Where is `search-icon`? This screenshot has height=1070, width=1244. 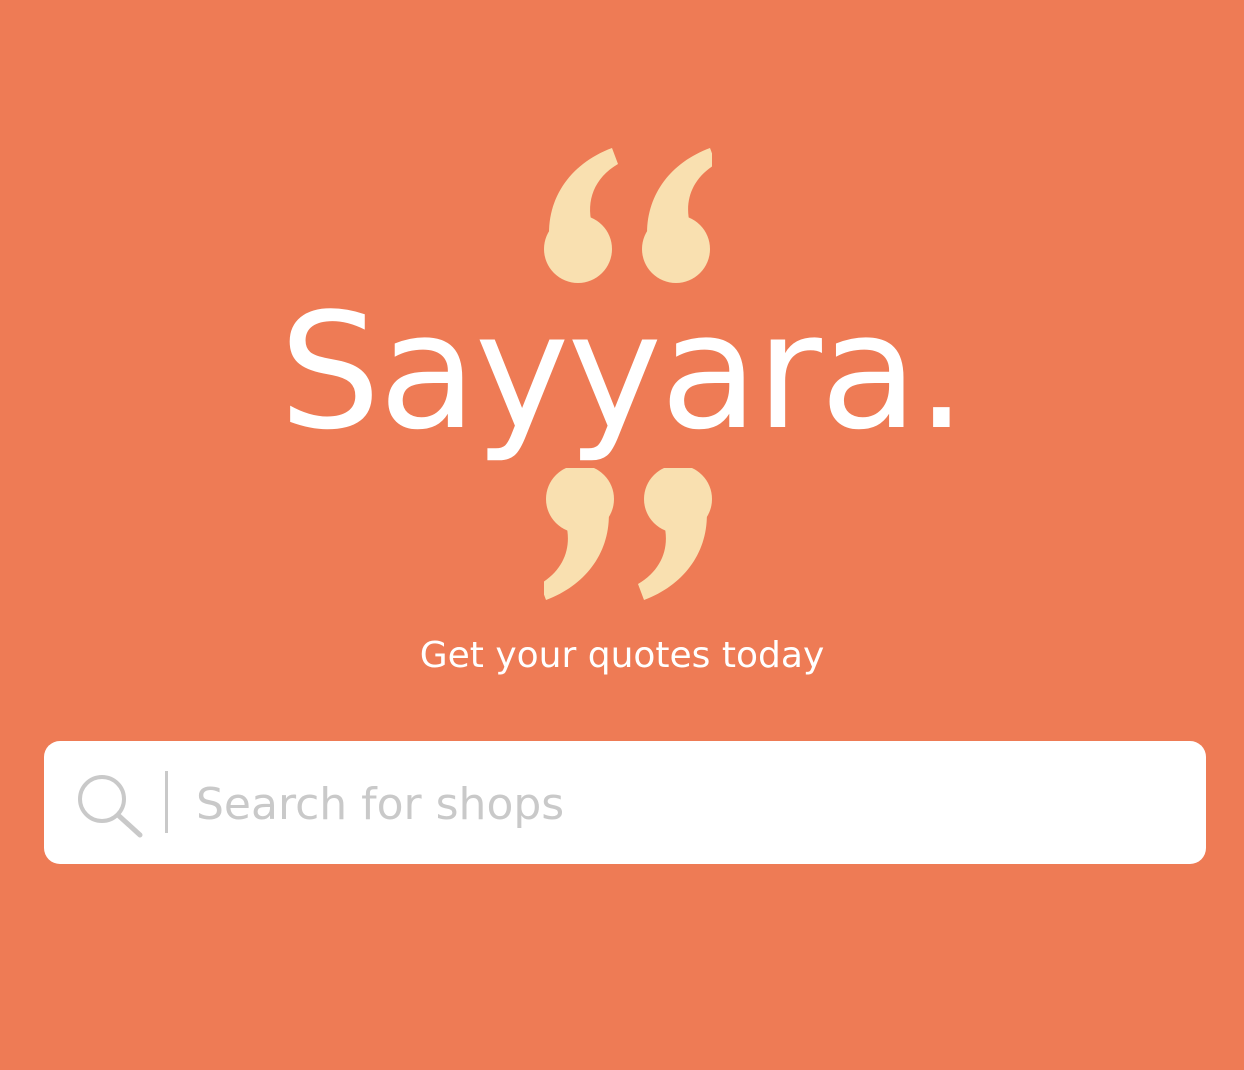
search-icon is located at coordinates (110, 805).